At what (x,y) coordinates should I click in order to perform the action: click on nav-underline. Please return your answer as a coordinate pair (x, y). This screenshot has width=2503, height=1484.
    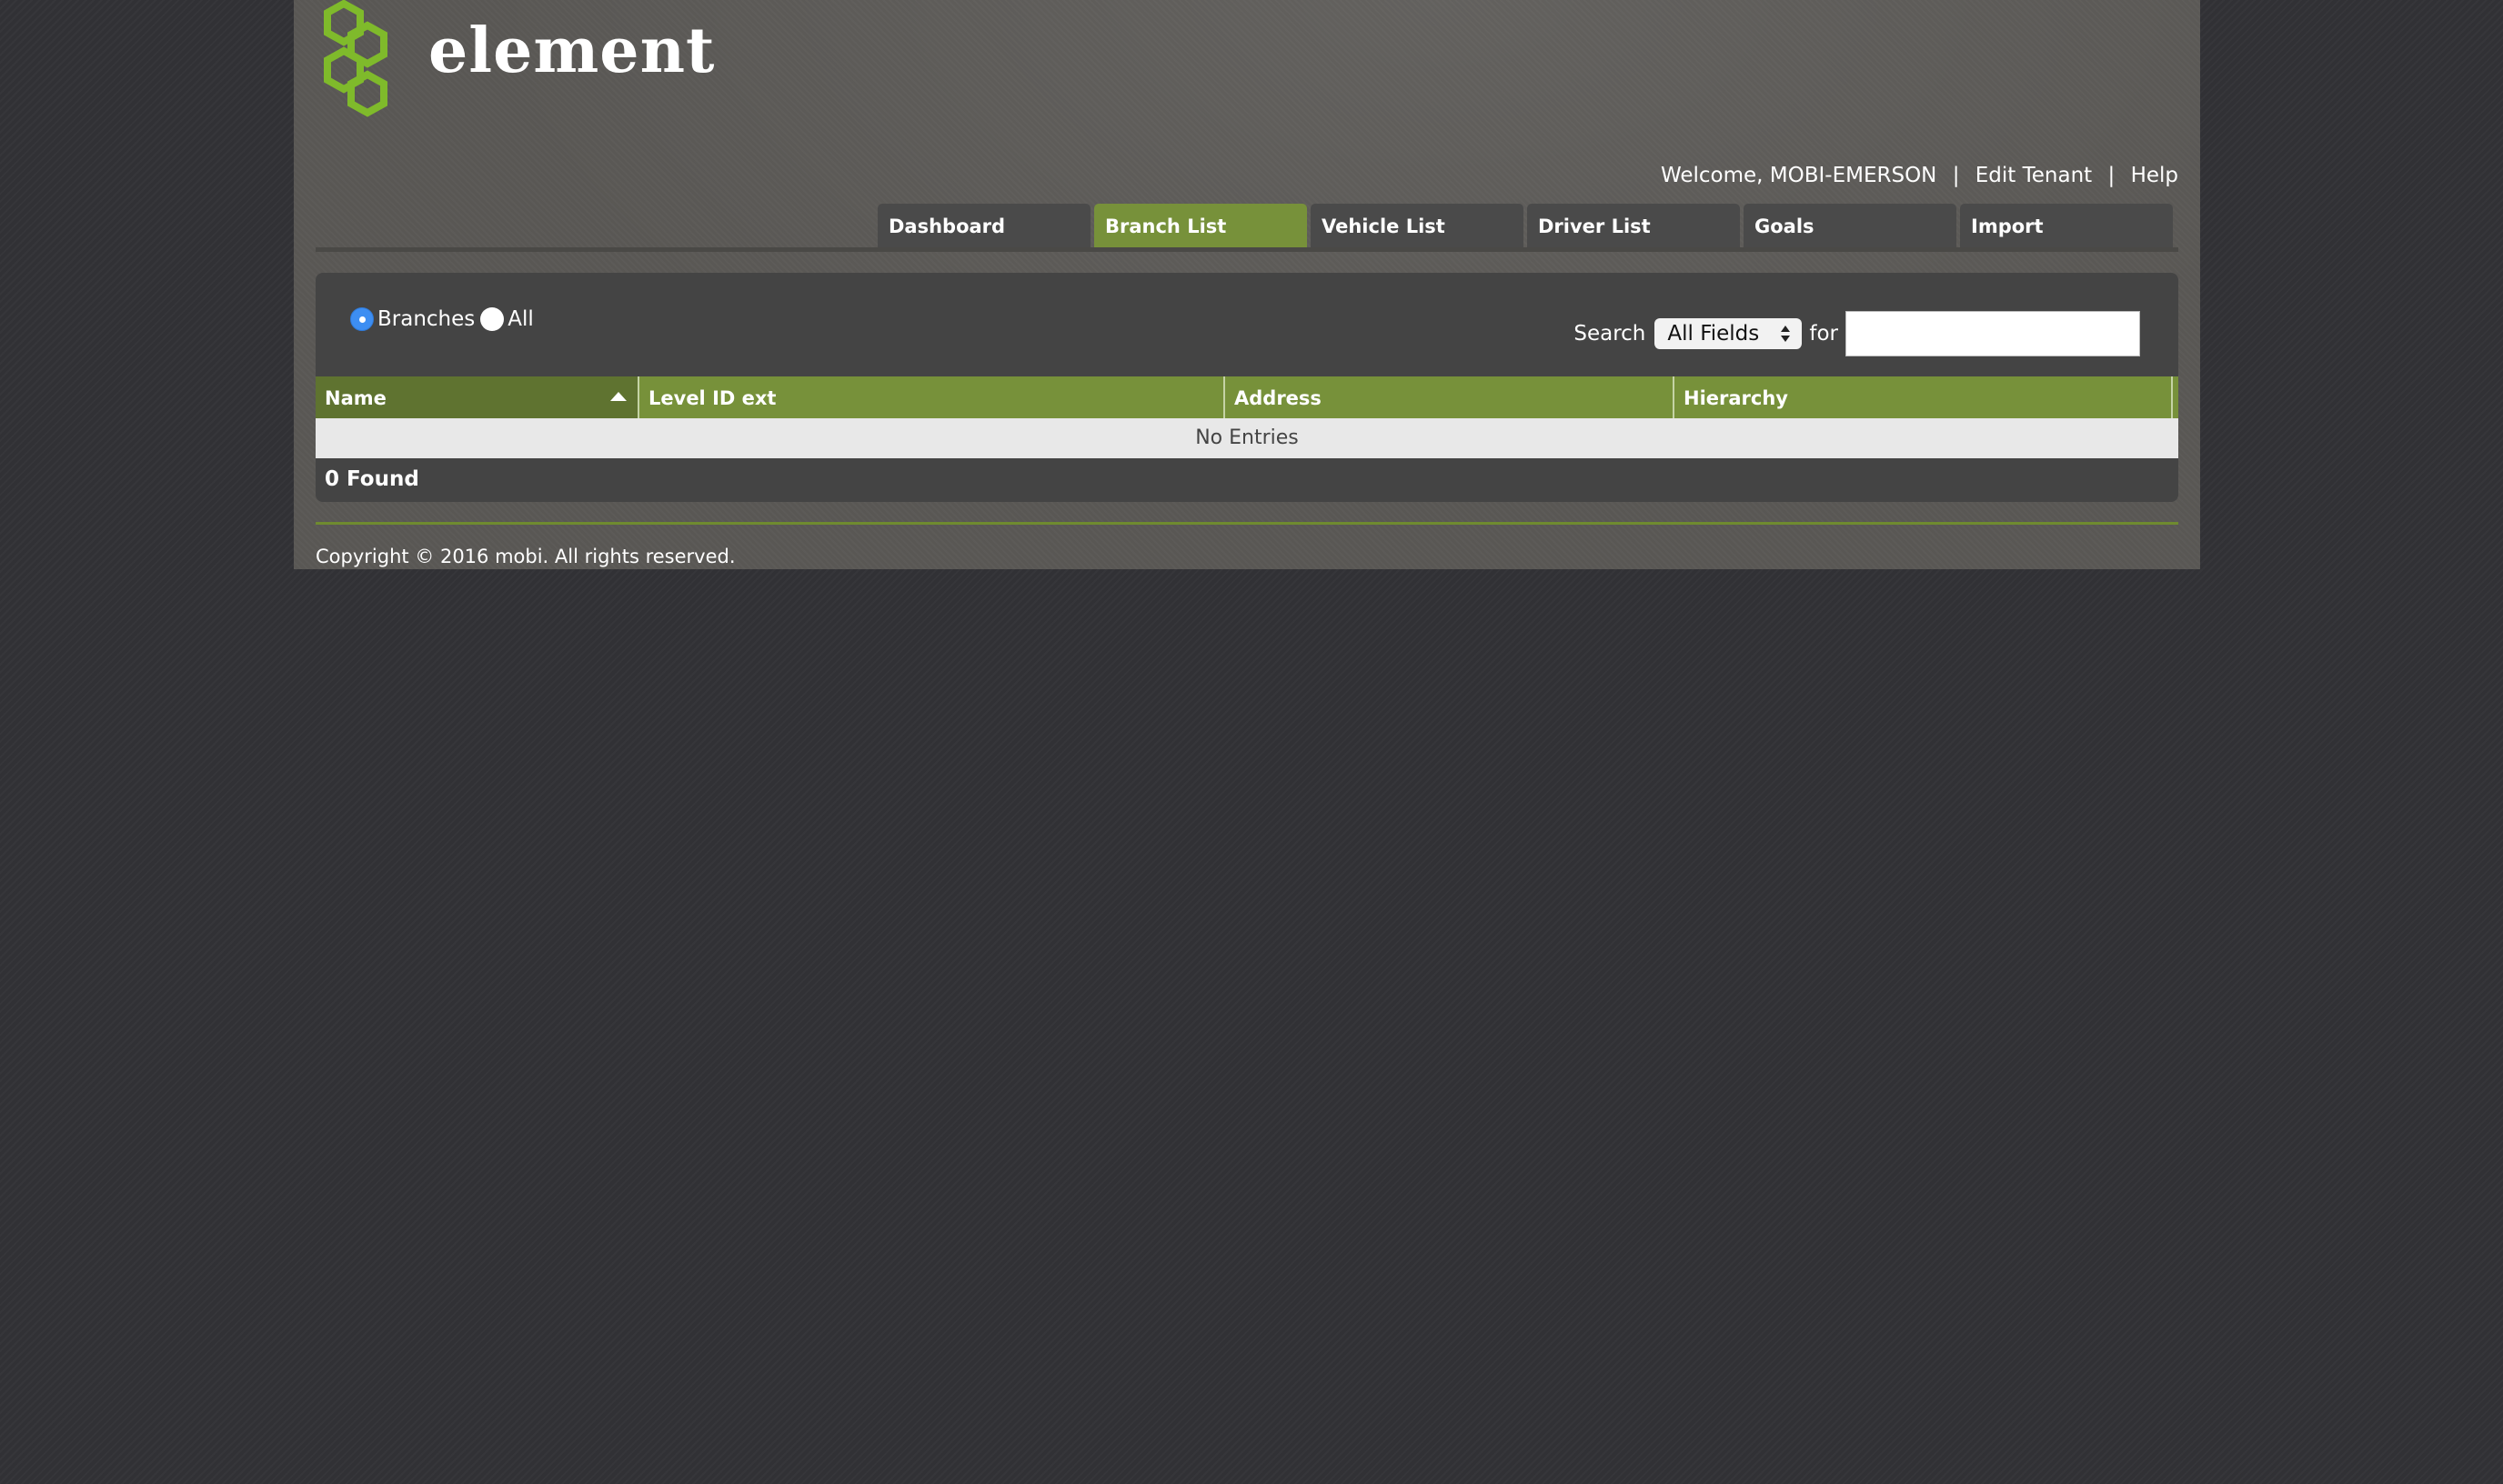
    Looking at the image, I should click on (1247, 250).